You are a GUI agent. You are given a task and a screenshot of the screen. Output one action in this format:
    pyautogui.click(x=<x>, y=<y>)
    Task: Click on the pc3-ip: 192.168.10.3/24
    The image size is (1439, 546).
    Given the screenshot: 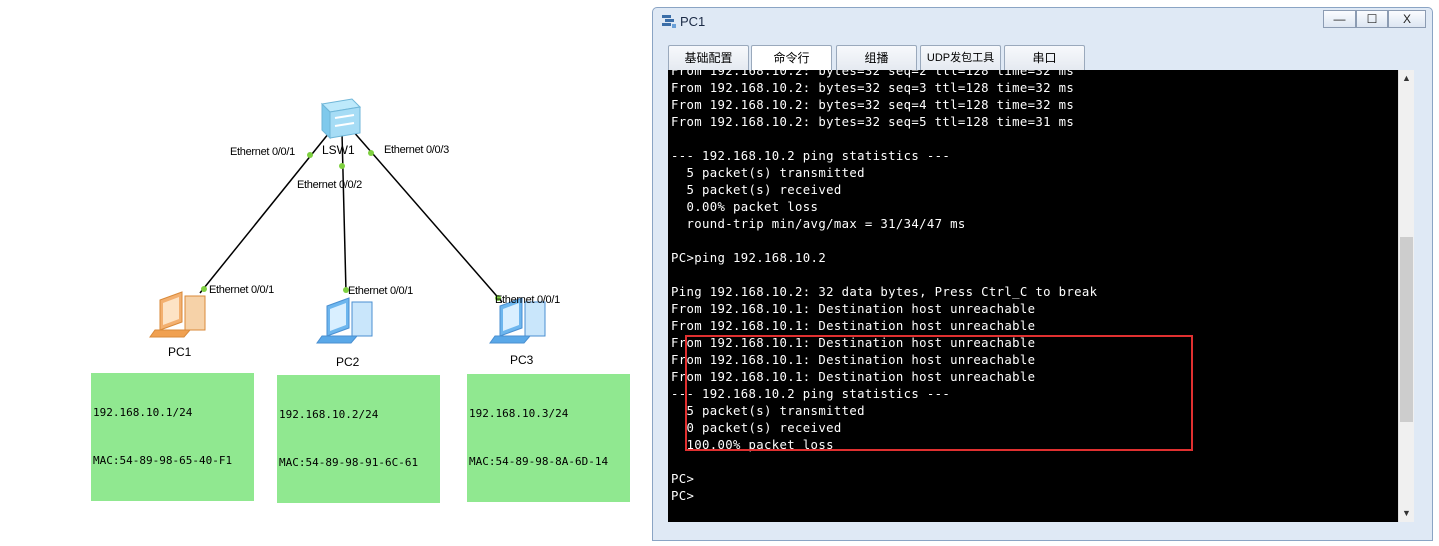 What is the action you would take?
    pyautogui.click(x=519, y=413)
    